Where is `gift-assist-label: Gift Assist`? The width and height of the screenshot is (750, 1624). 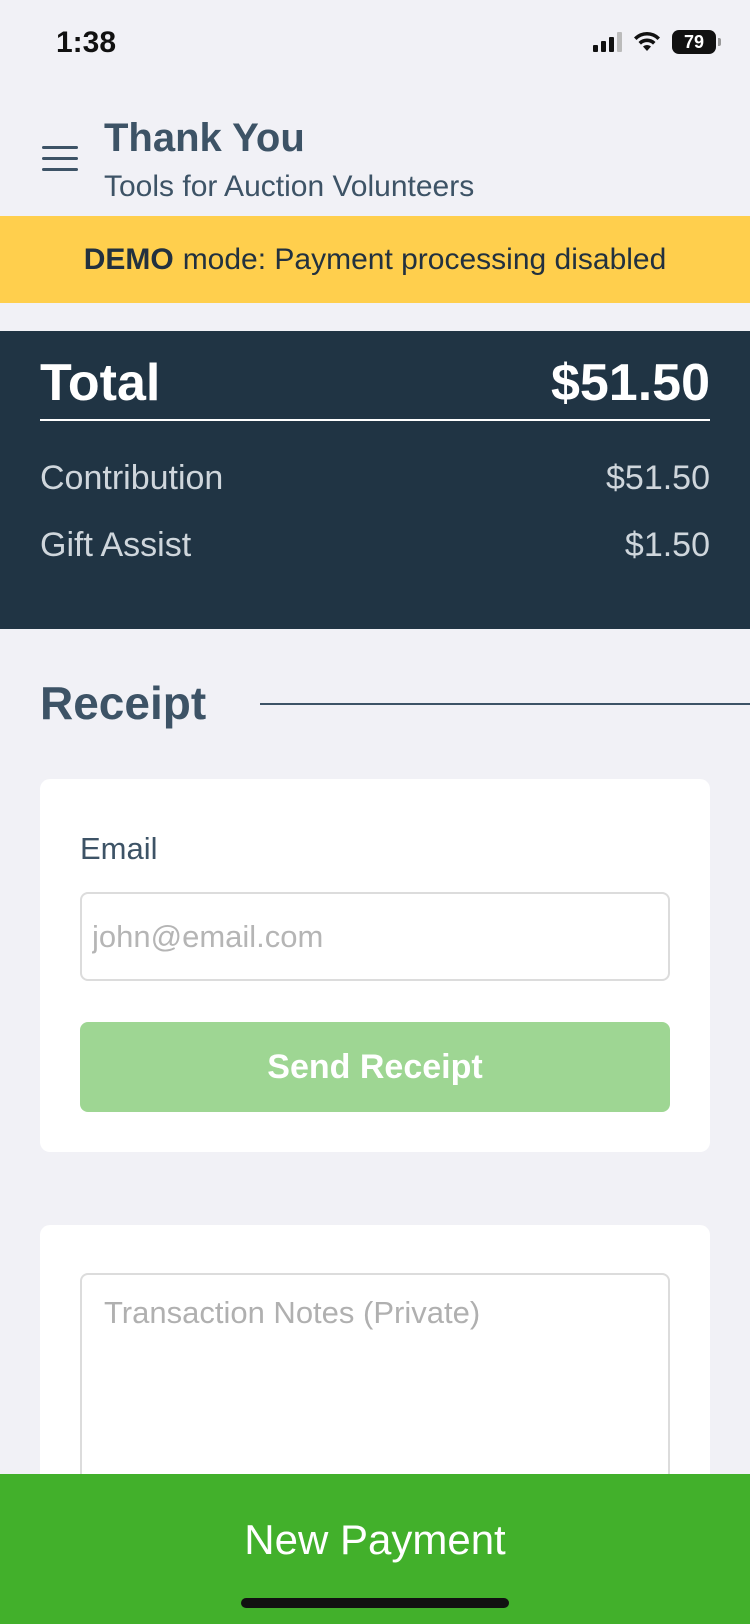 gift-assist-label: Gift Assist is located at coordinates (116, 545).